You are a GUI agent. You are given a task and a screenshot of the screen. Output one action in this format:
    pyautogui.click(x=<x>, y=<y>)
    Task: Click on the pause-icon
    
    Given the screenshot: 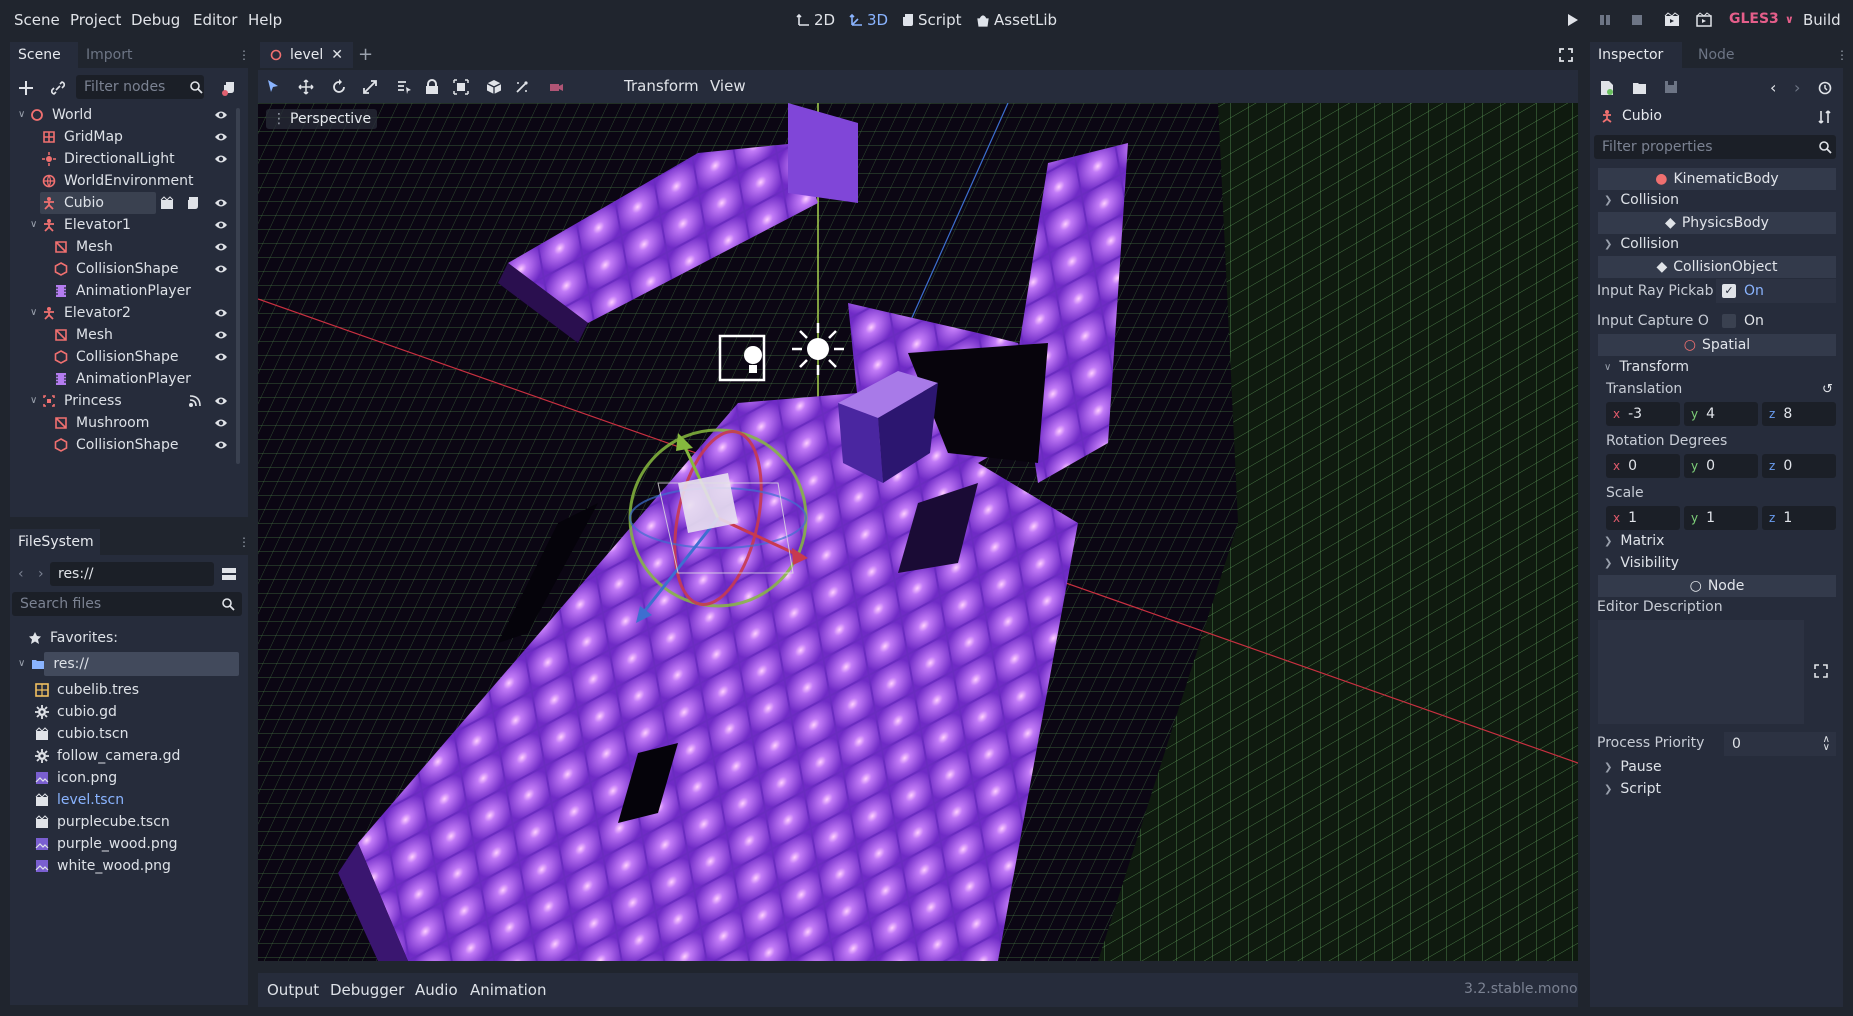 What is the action you would take?
    pyautogui.click(x=1605, y=20)
    